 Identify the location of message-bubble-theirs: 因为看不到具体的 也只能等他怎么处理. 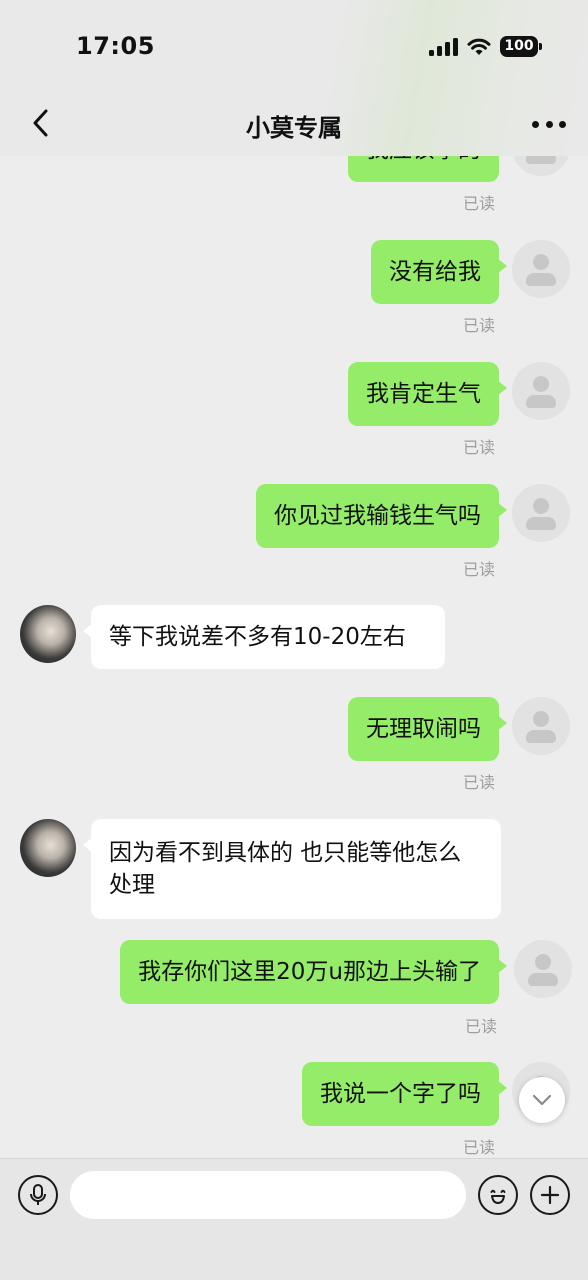
(292, 869).